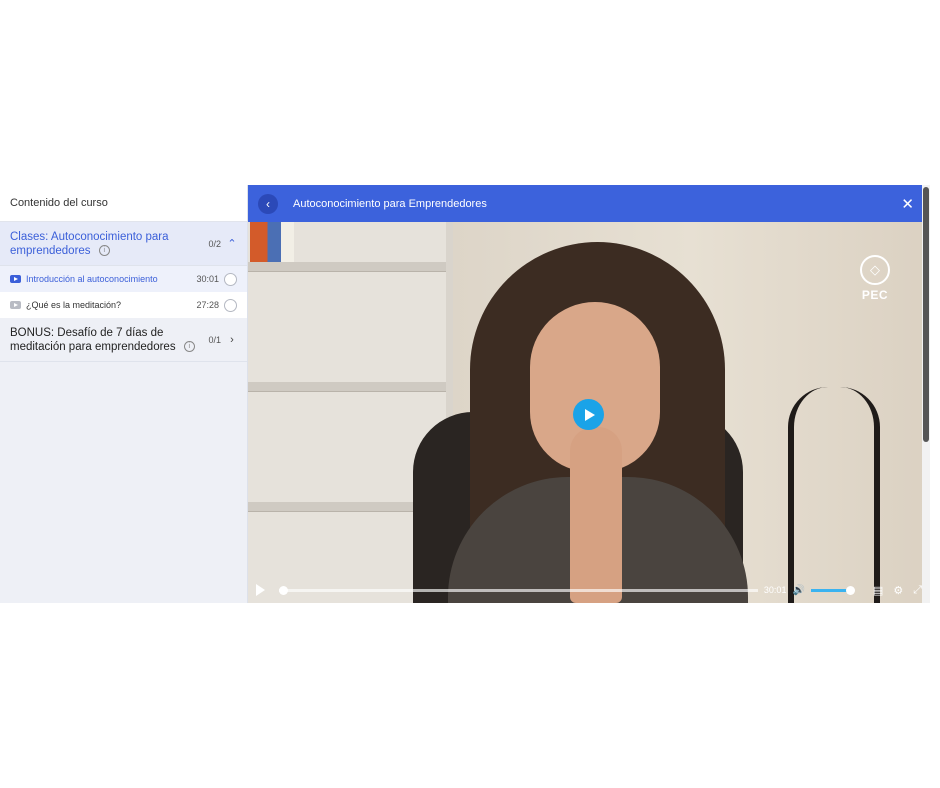 Image resolution: width=940 pixels, height=788 pixels. What do you see at coordinates (518, 590) in the screenshot?
I see `progress-bar` at bounding box center [518, 590].